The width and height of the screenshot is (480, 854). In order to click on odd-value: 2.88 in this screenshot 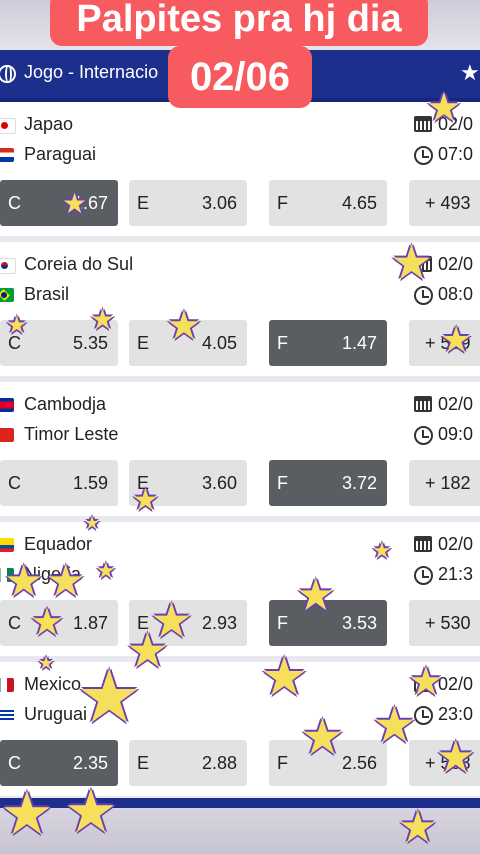, I will do `click(219, 763)`.